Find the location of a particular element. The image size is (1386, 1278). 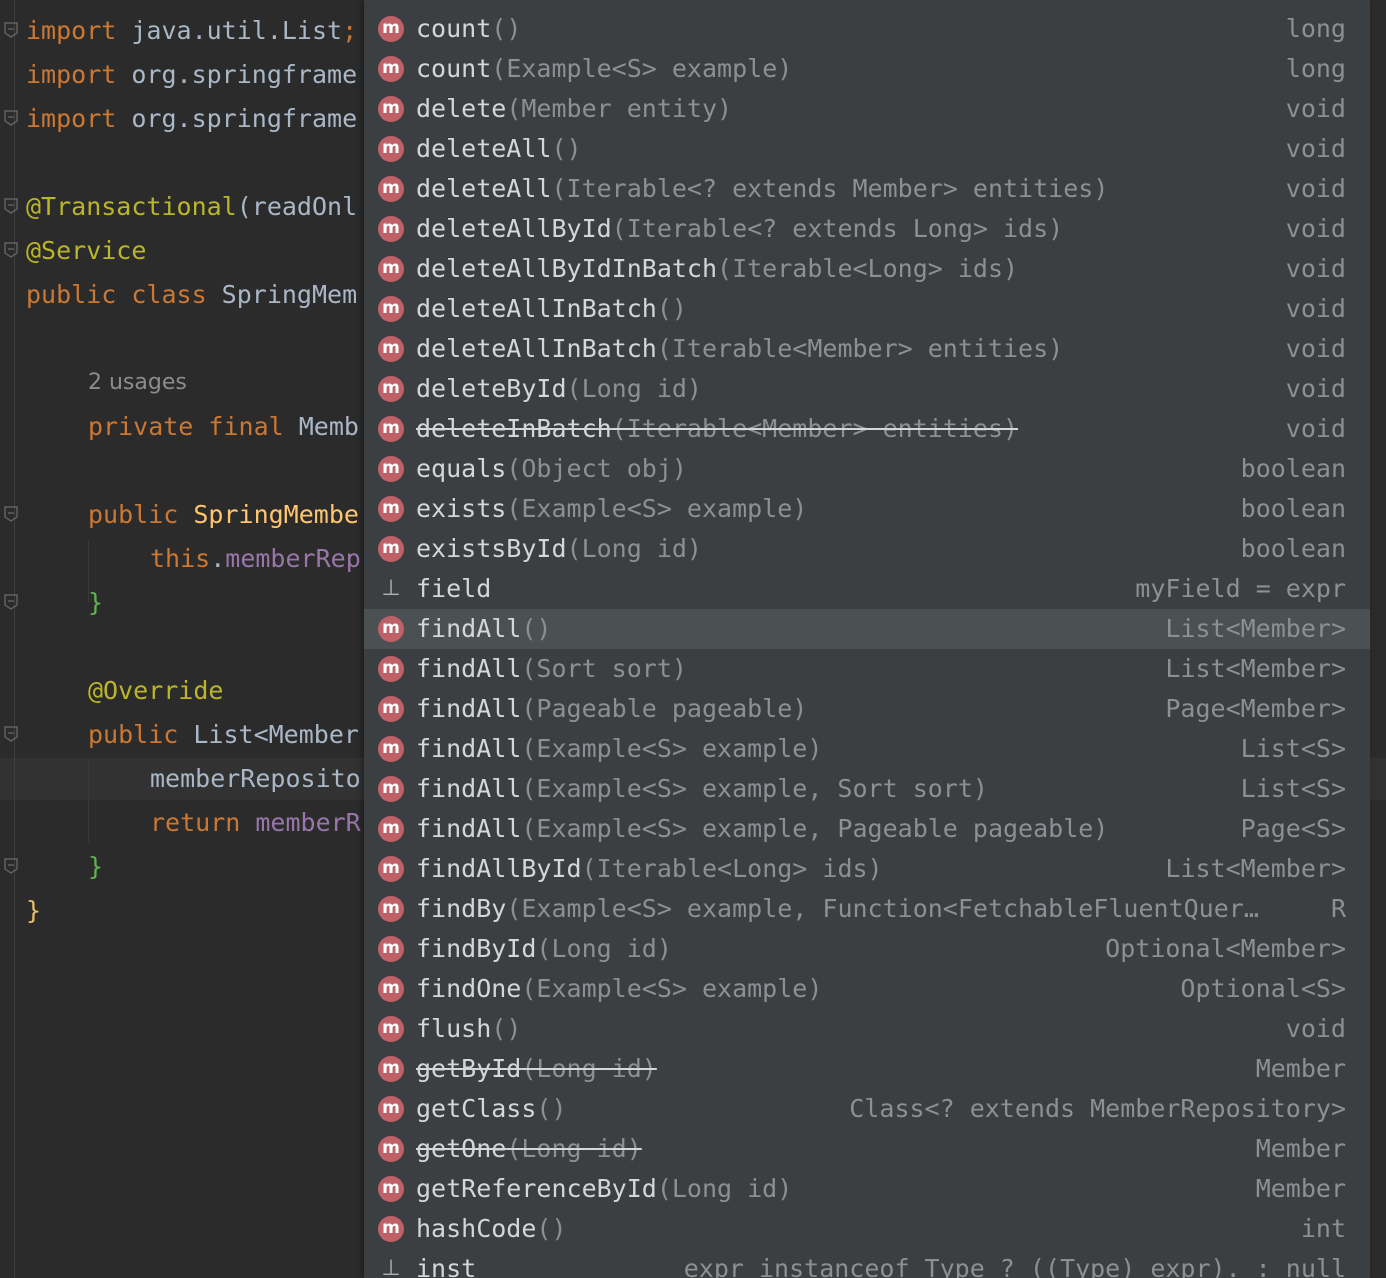

completion-item: m delete(Member entity) void is located at coordinates (867, 109).